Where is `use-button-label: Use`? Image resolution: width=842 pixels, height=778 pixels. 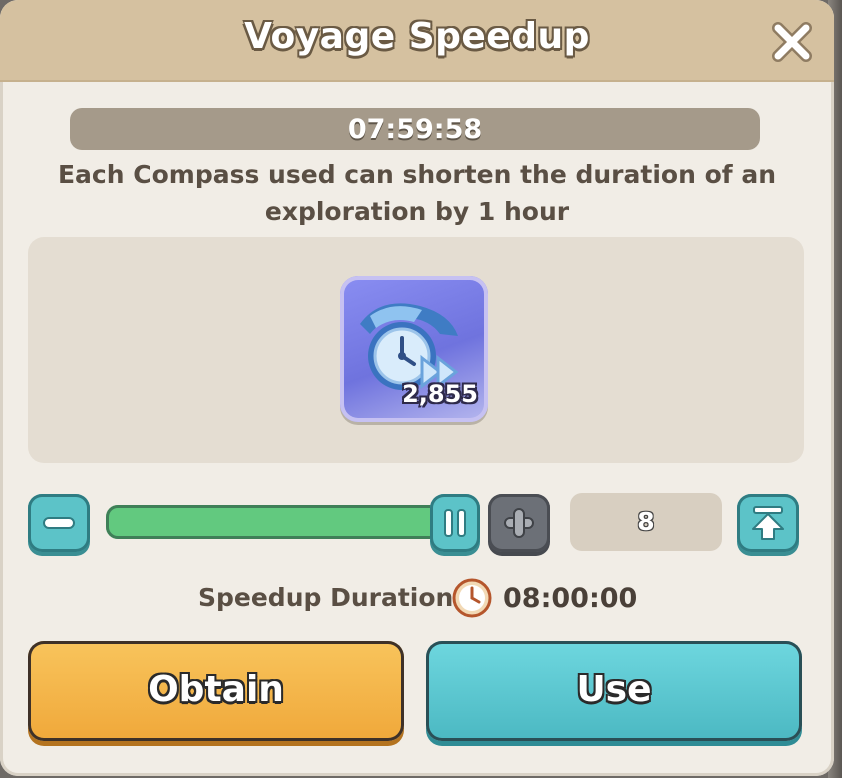 use-button-label: Use is located at coordinates (614, 689).